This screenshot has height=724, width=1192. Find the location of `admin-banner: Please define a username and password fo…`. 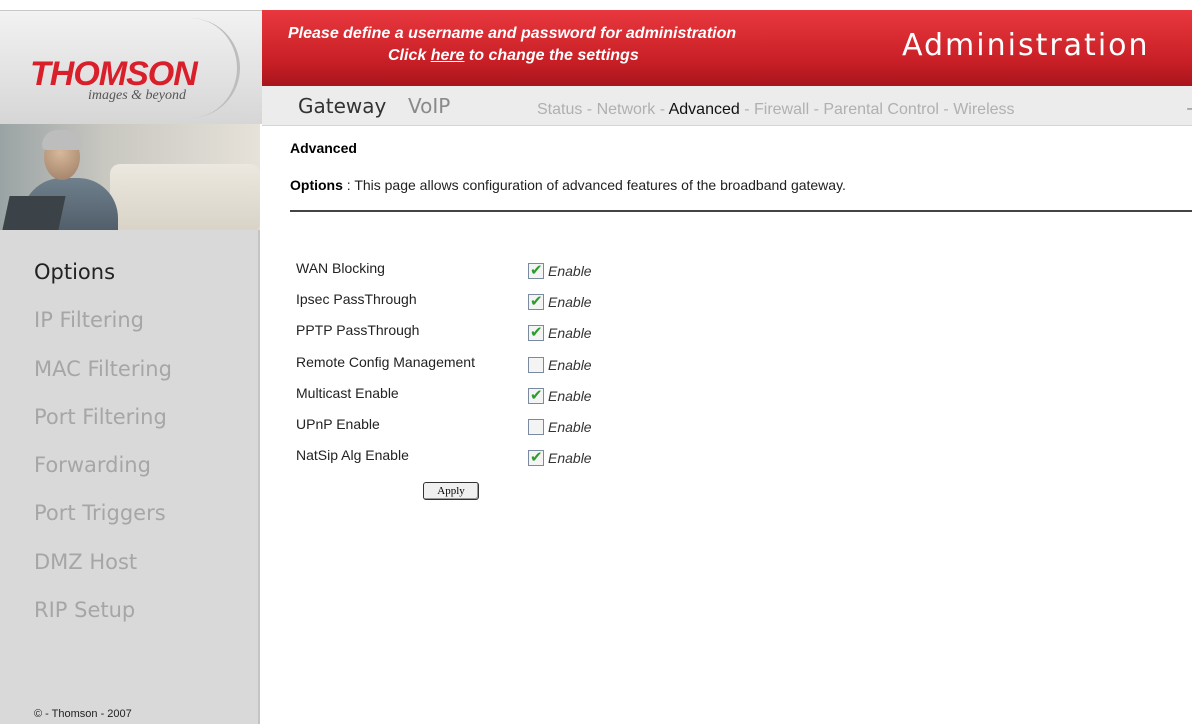

admin-banner: Please define a username and password fo… is located at coordinates (727, 48).